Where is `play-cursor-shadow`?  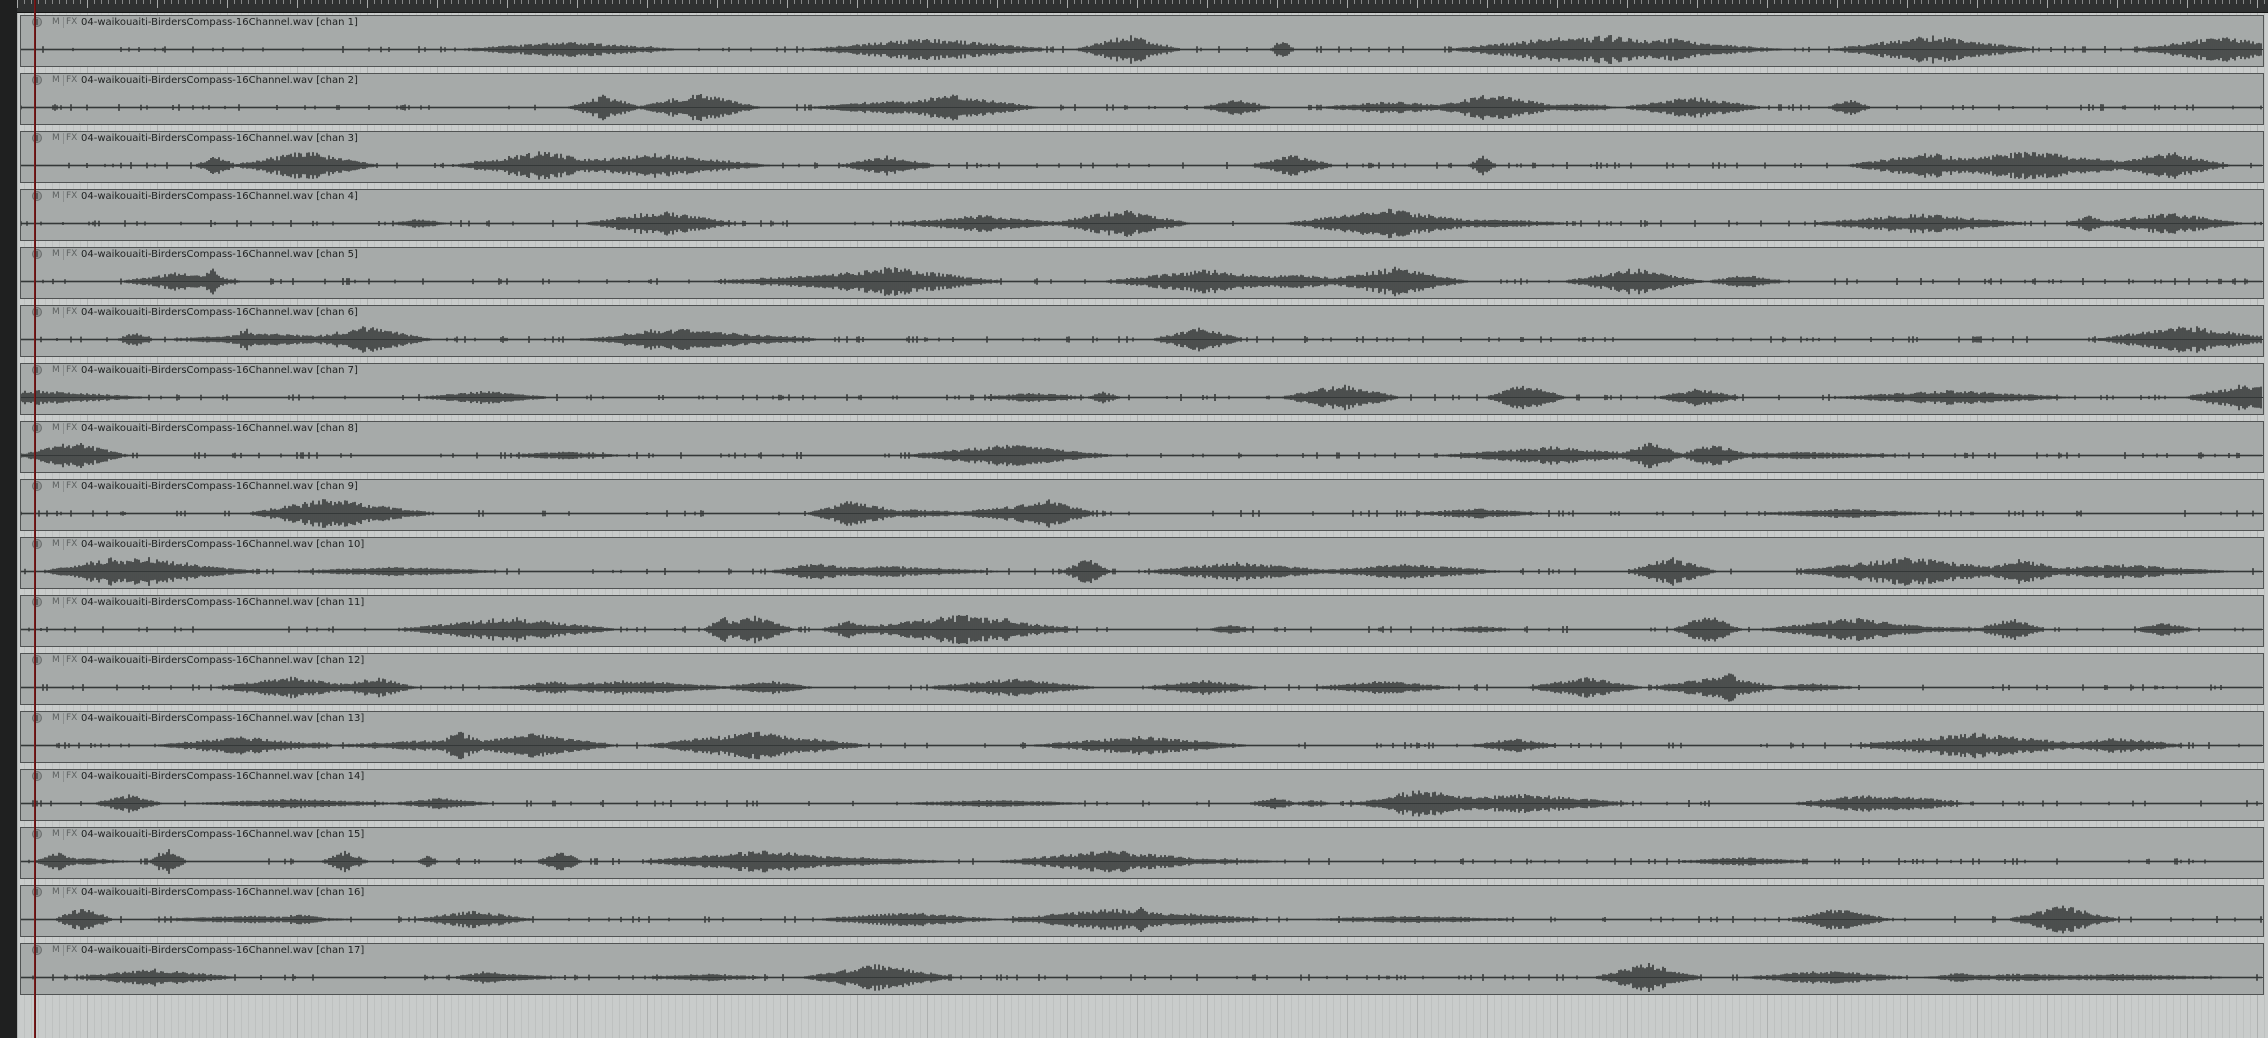
play-cursor-shadow is located at coordinates (35, 519).